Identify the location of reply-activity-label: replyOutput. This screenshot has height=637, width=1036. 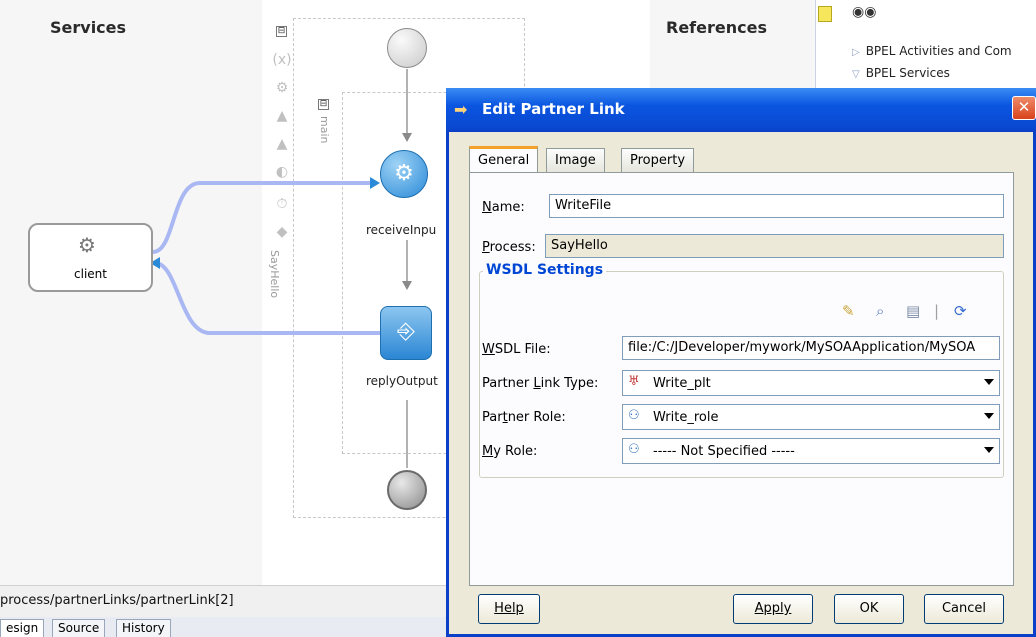
(402, 381).